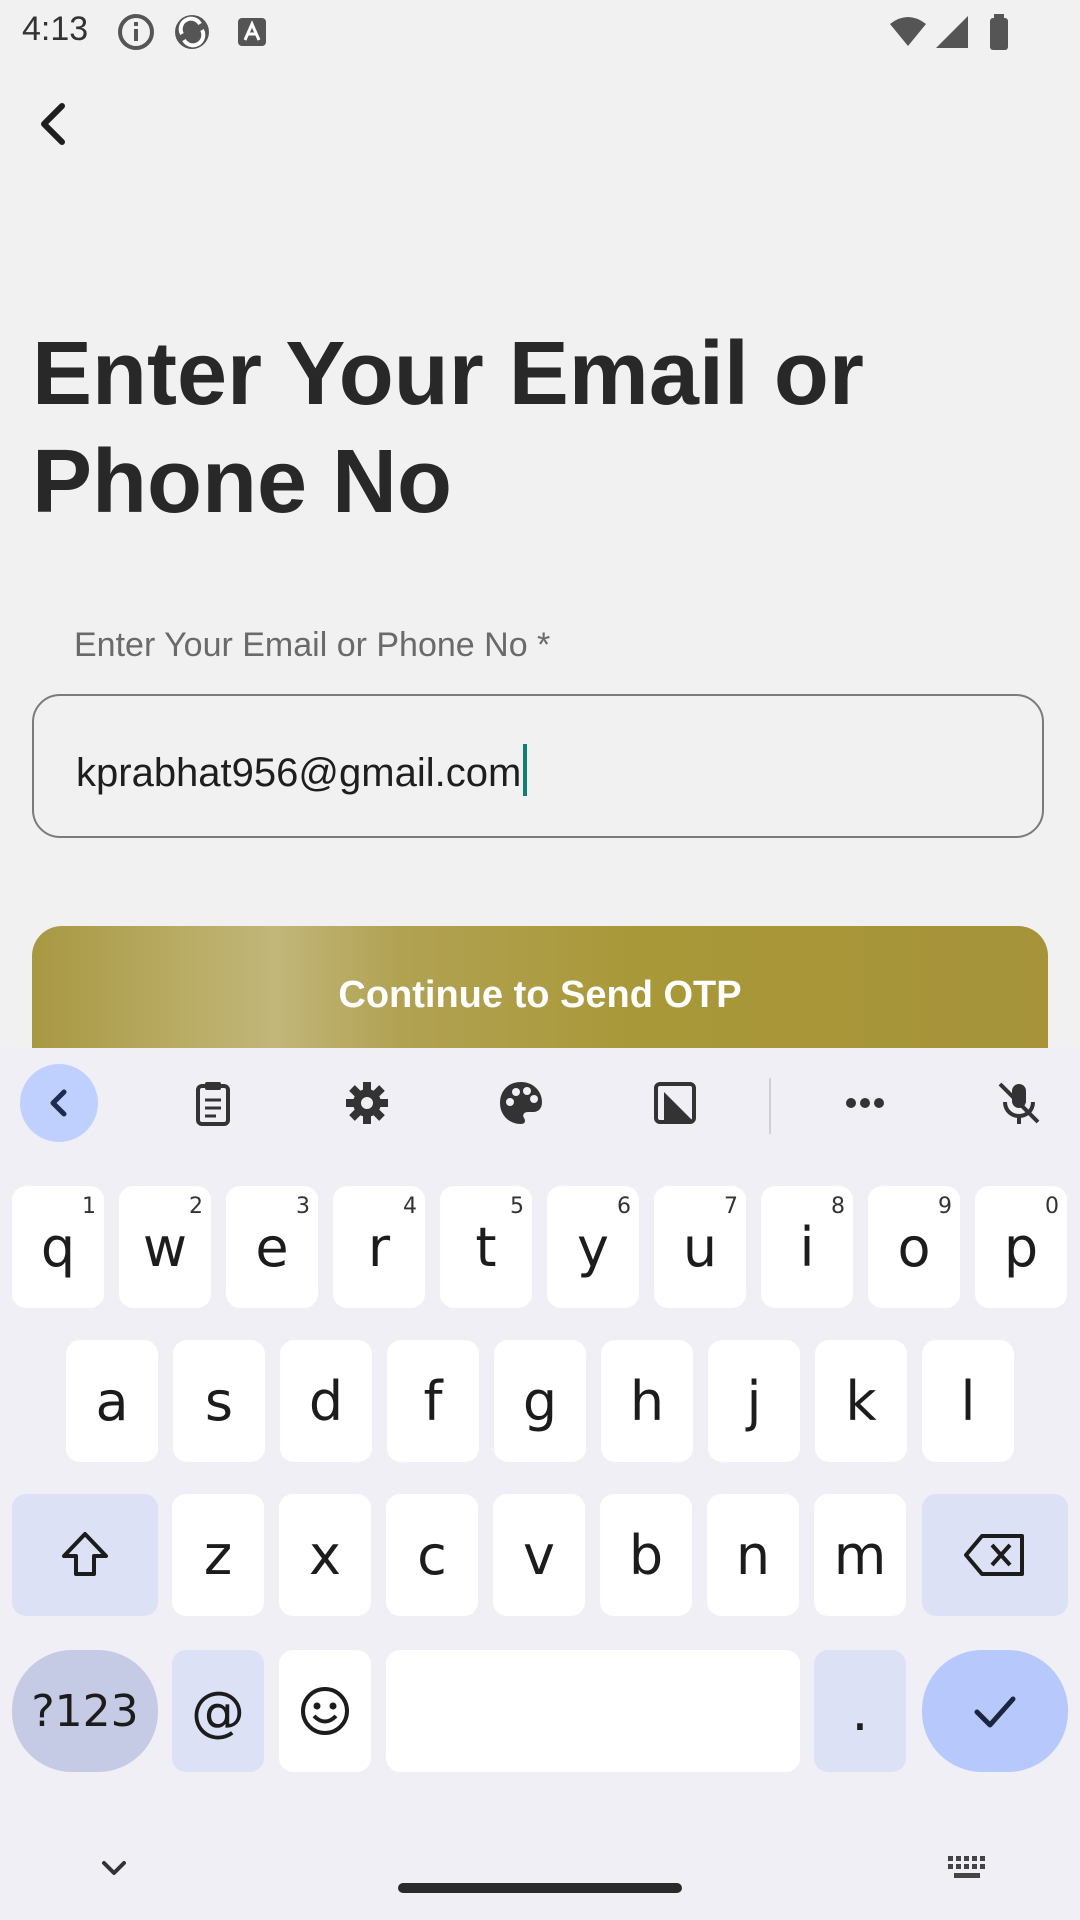 The width and height of the screenshot is (1080, 1920). I want to click on key-z: z, so click(218, 1555).